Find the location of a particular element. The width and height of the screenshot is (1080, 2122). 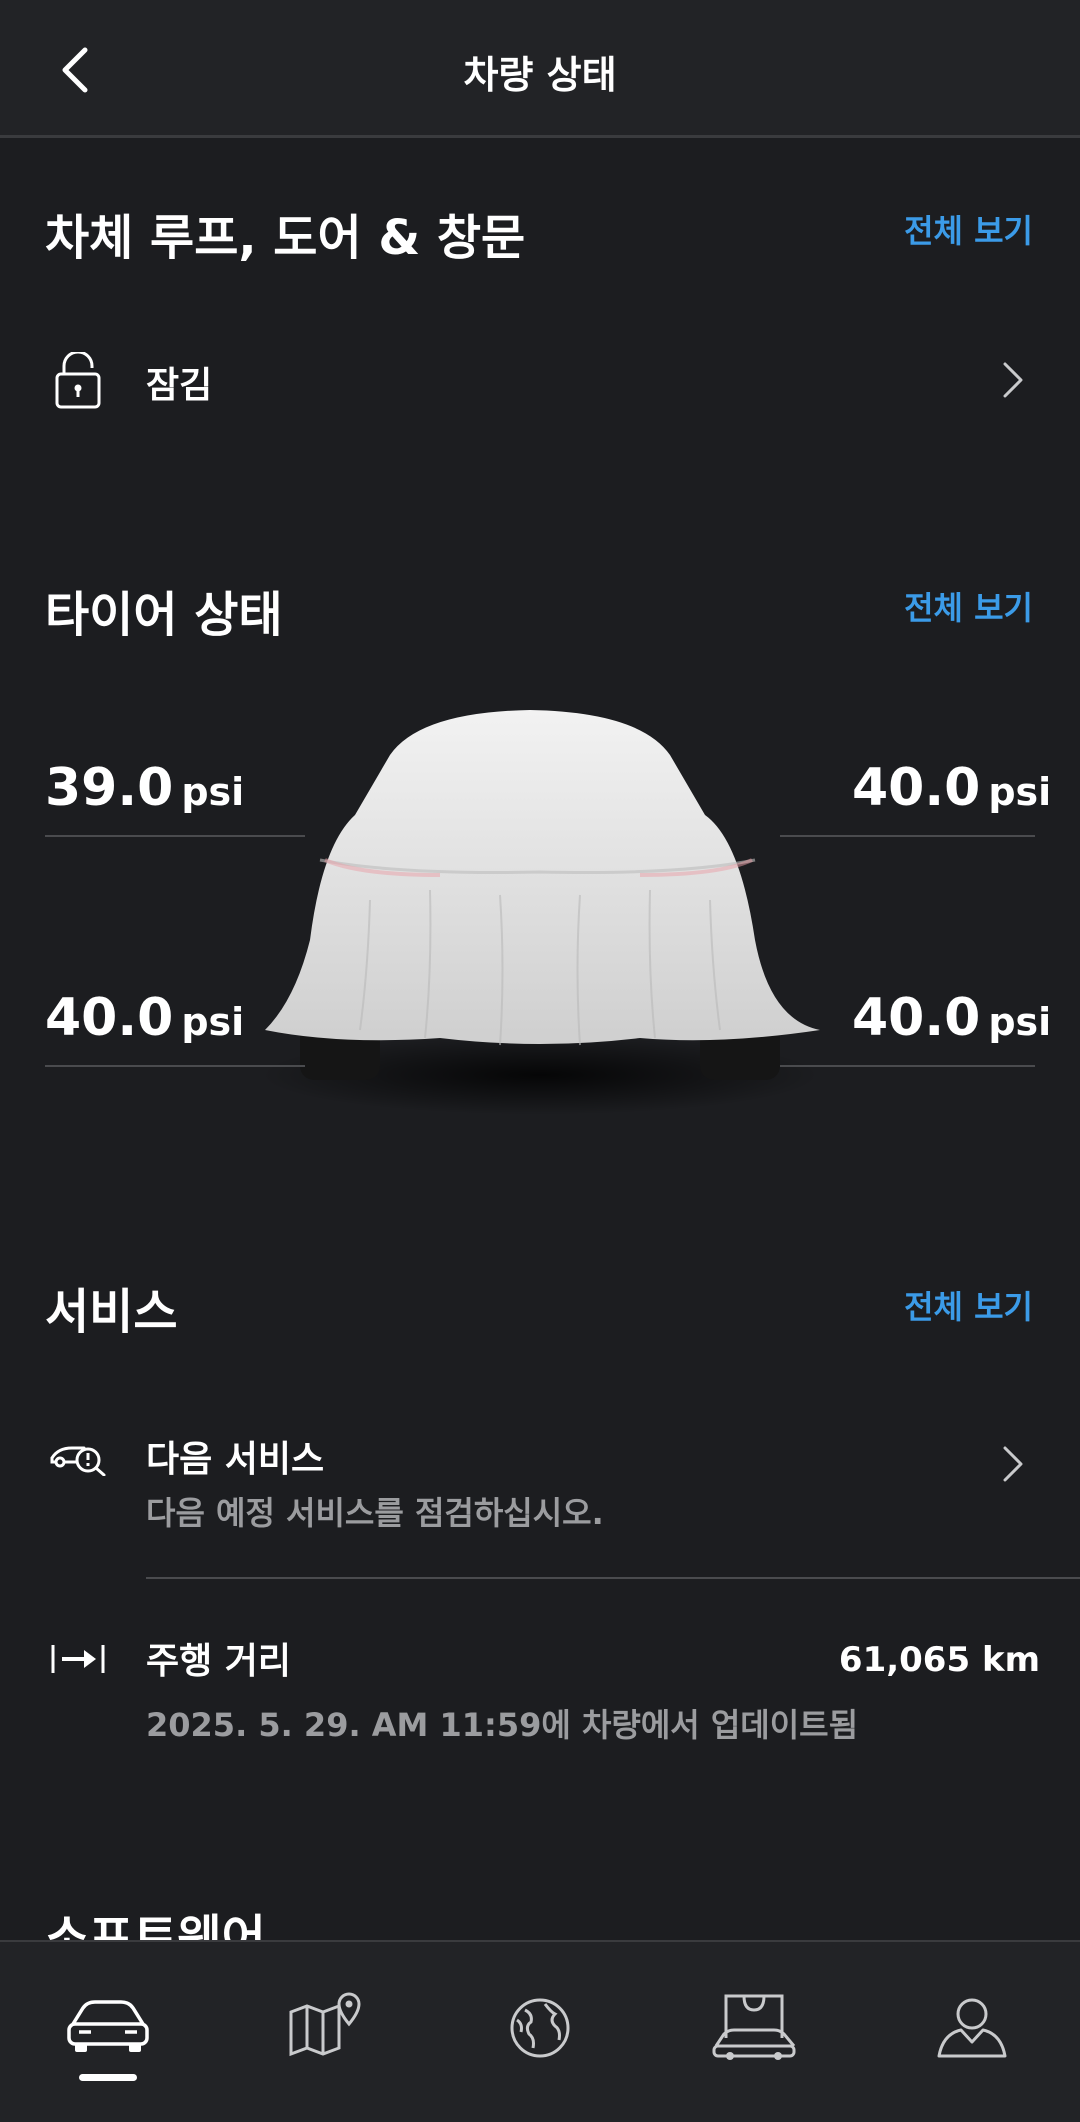

tire-section-title: 타이어 상태 is located at coordinates (164, 615).